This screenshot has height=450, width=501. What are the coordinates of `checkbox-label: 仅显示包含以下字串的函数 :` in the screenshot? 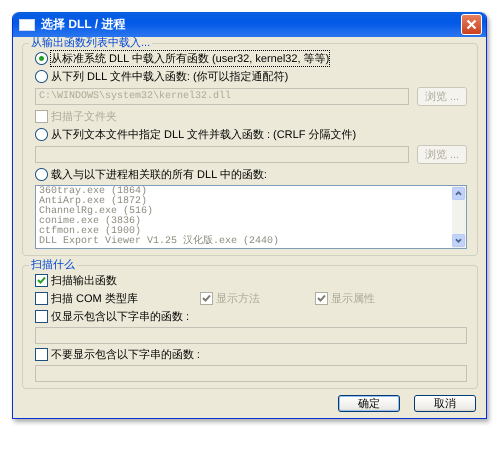 It's located at (120, 316).